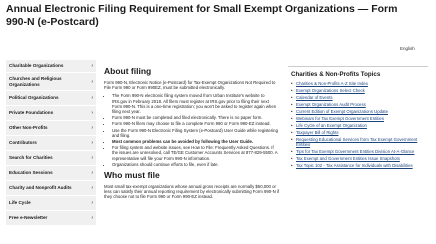 This screenshot has height=244, width=436. I want to click on sidebar-item-charitable-organizations: Charitable Organizations ›, so click(51, 66).